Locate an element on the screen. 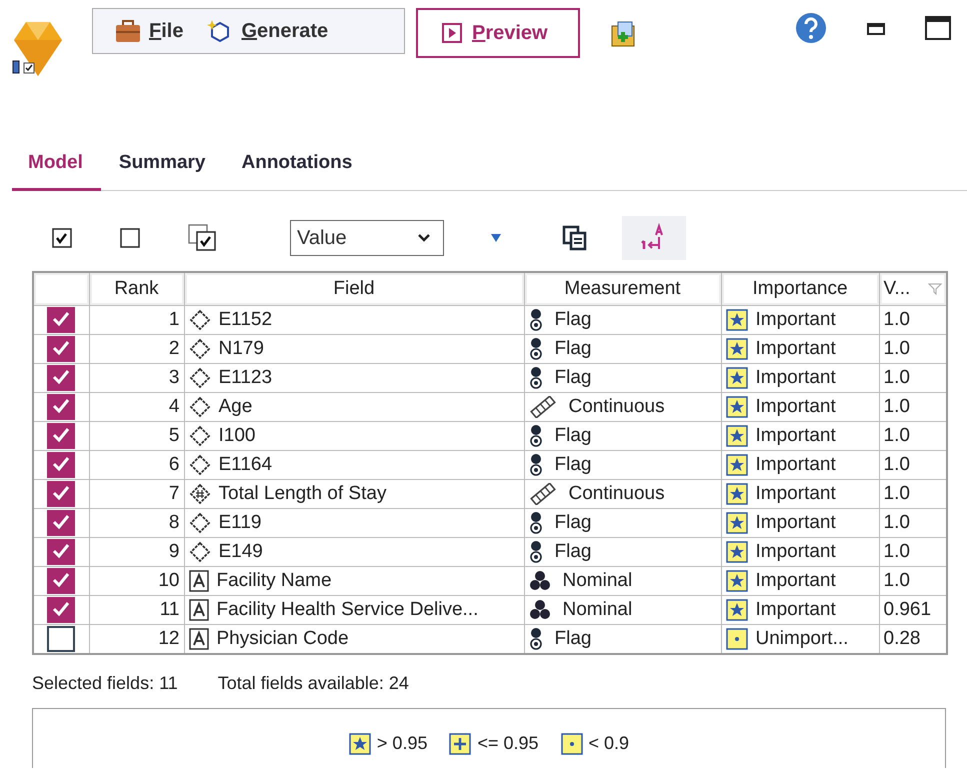  three-circles-icon is located at coordinates (539, 610).